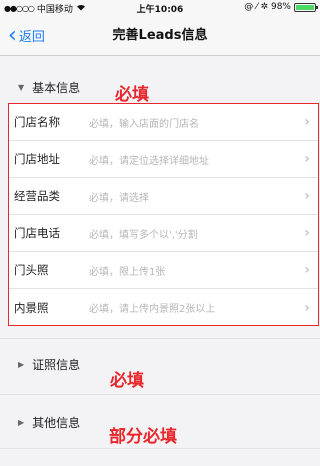 The width and height of the screenshot is (320, 466). What do you see at coordinates (143, 437) in the screenshot?
I see `annotation-other-partial-required: 部分必填` at bounding box center [143, 437].